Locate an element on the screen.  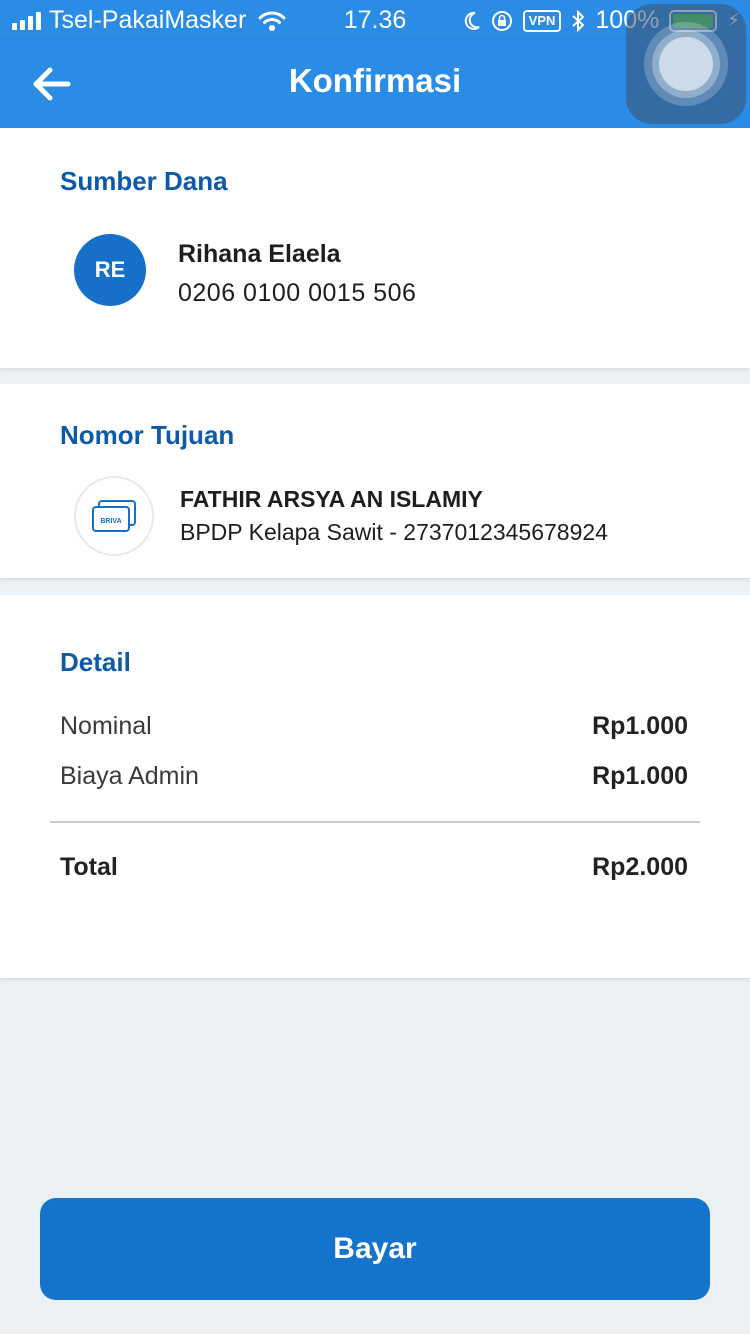
detail-title: Detail is located at coordinates (95, 662).